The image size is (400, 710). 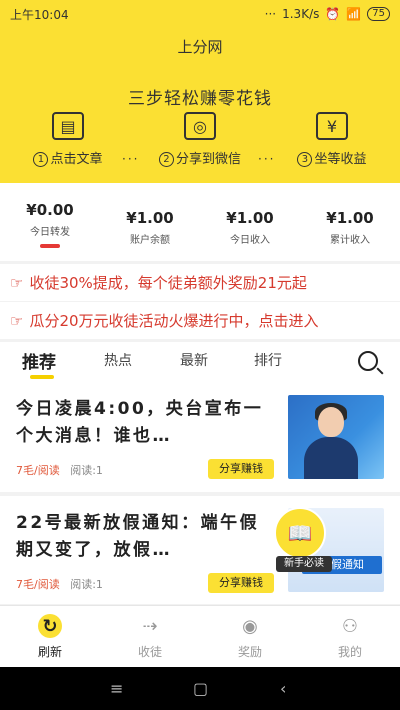 I want to click on balance-today-income: ¥1.00 今日收入, so click(x=250, y=227).